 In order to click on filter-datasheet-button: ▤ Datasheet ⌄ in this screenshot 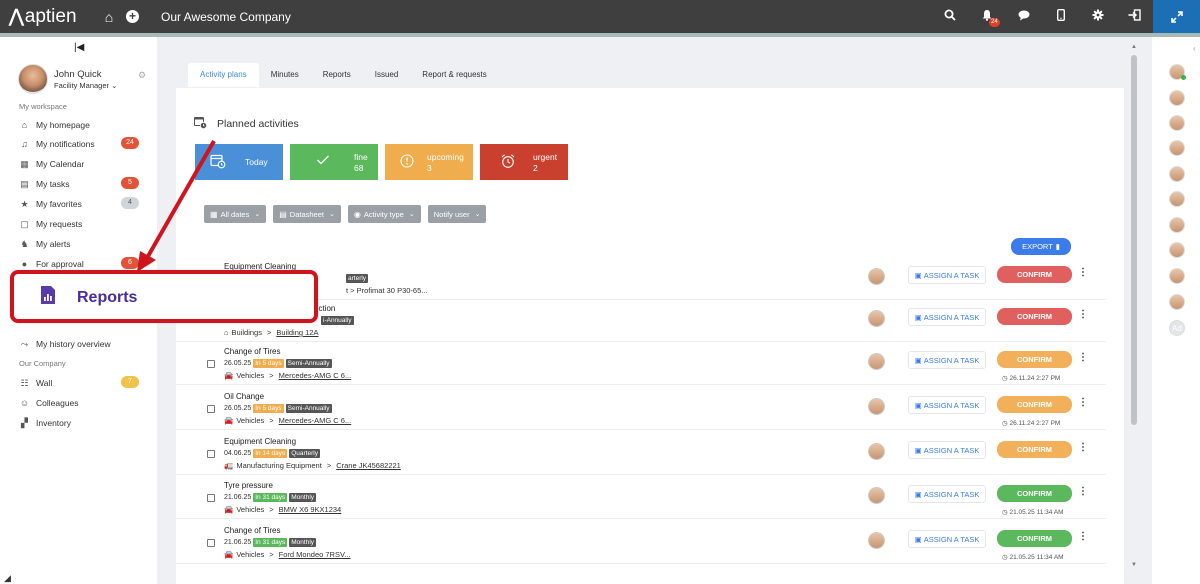, I will do `click(307, 214)`.